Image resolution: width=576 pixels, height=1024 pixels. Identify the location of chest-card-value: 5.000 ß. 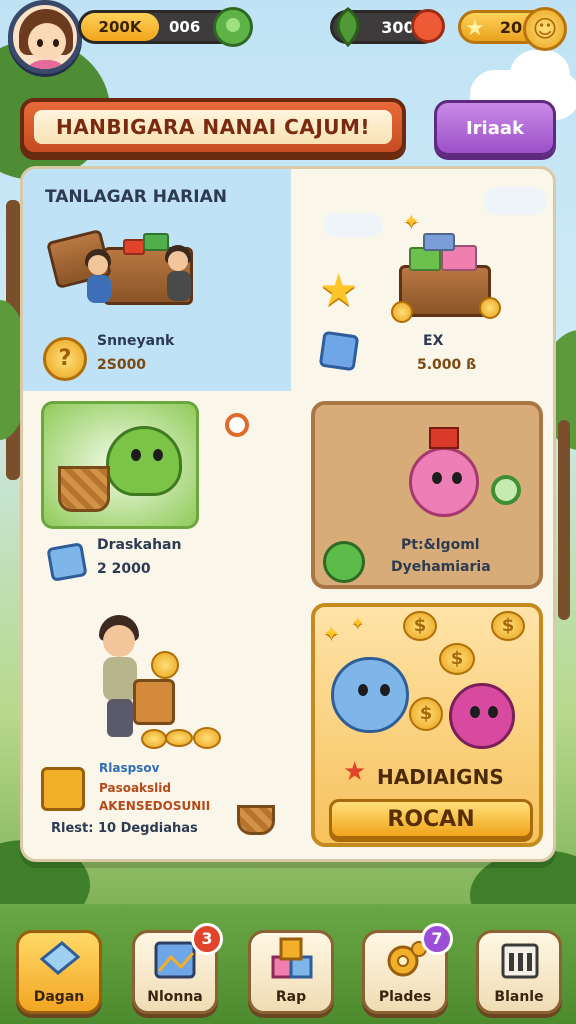
(447, 365).